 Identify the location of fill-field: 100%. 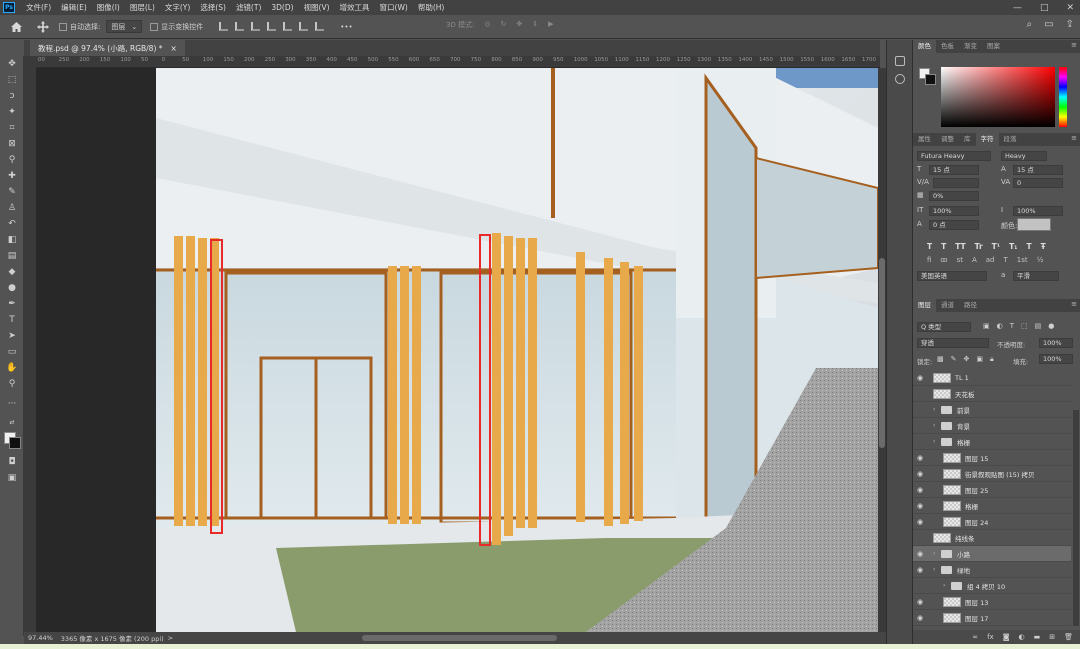
(1056, 359).